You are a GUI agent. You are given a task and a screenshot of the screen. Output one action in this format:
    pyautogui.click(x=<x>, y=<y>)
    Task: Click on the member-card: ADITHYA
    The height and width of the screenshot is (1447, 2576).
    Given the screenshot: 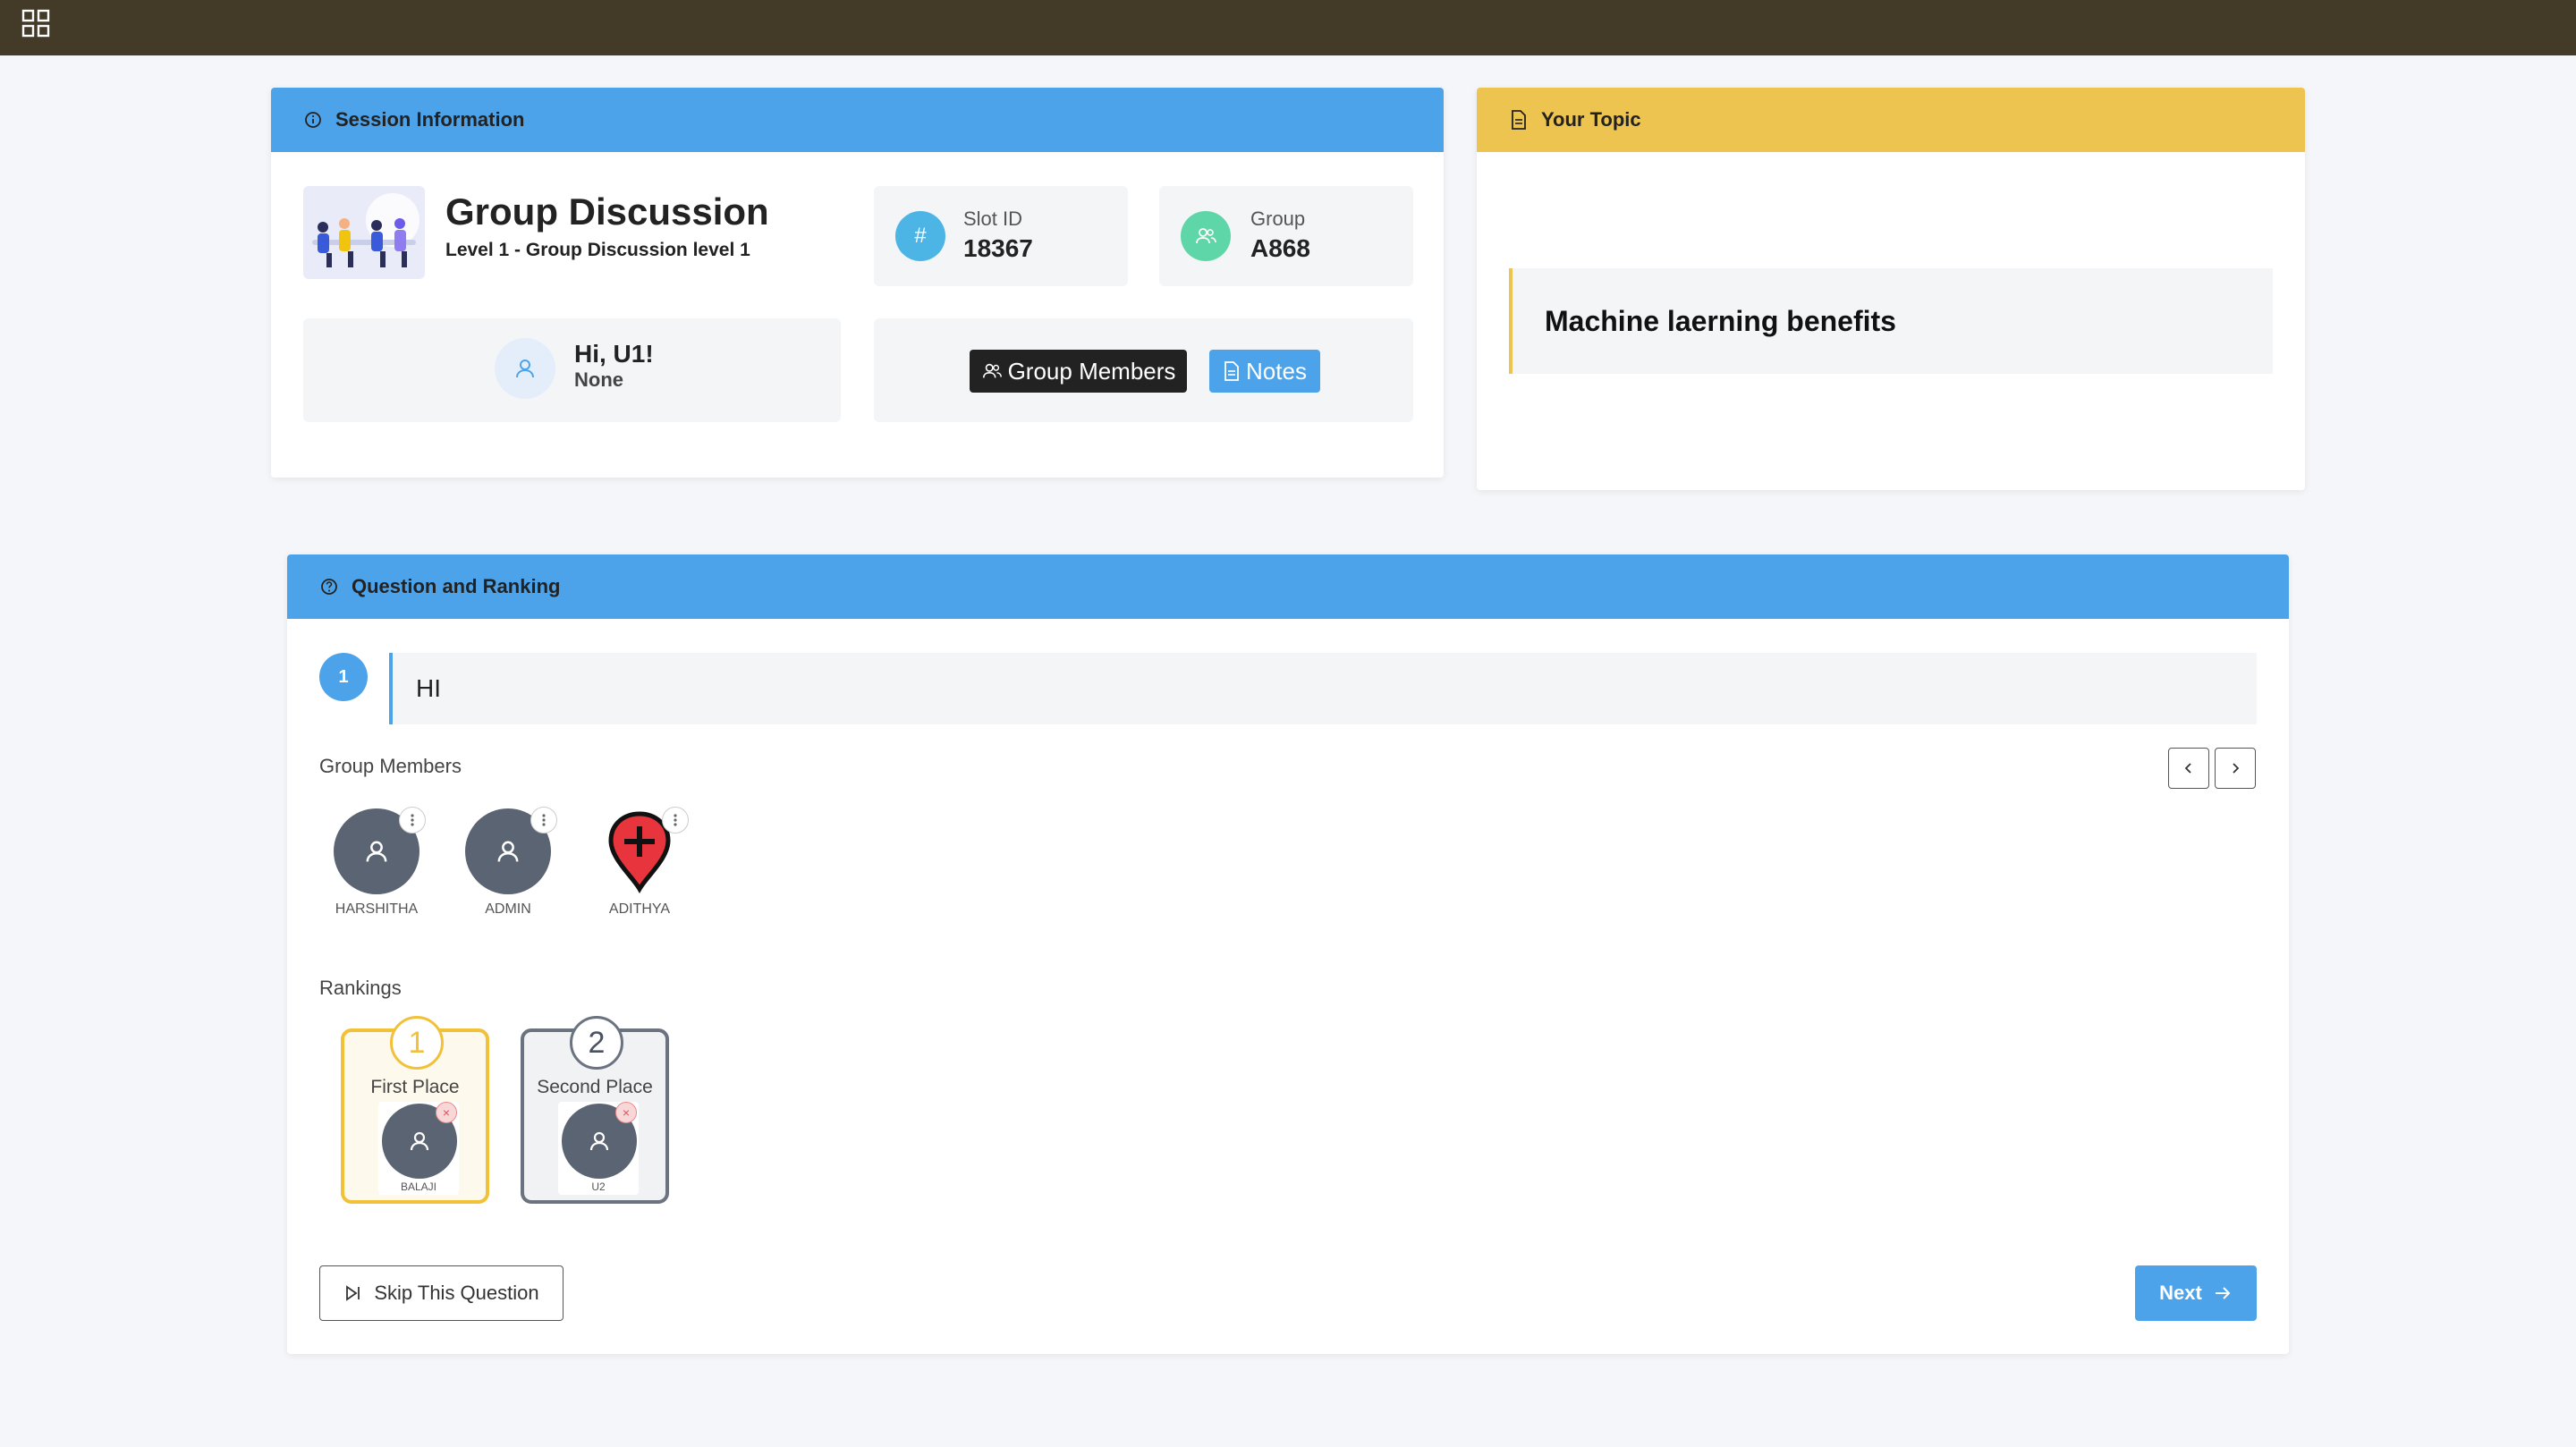 What is the action you would take?
    pyautogui.click(x=639, y=862)
    